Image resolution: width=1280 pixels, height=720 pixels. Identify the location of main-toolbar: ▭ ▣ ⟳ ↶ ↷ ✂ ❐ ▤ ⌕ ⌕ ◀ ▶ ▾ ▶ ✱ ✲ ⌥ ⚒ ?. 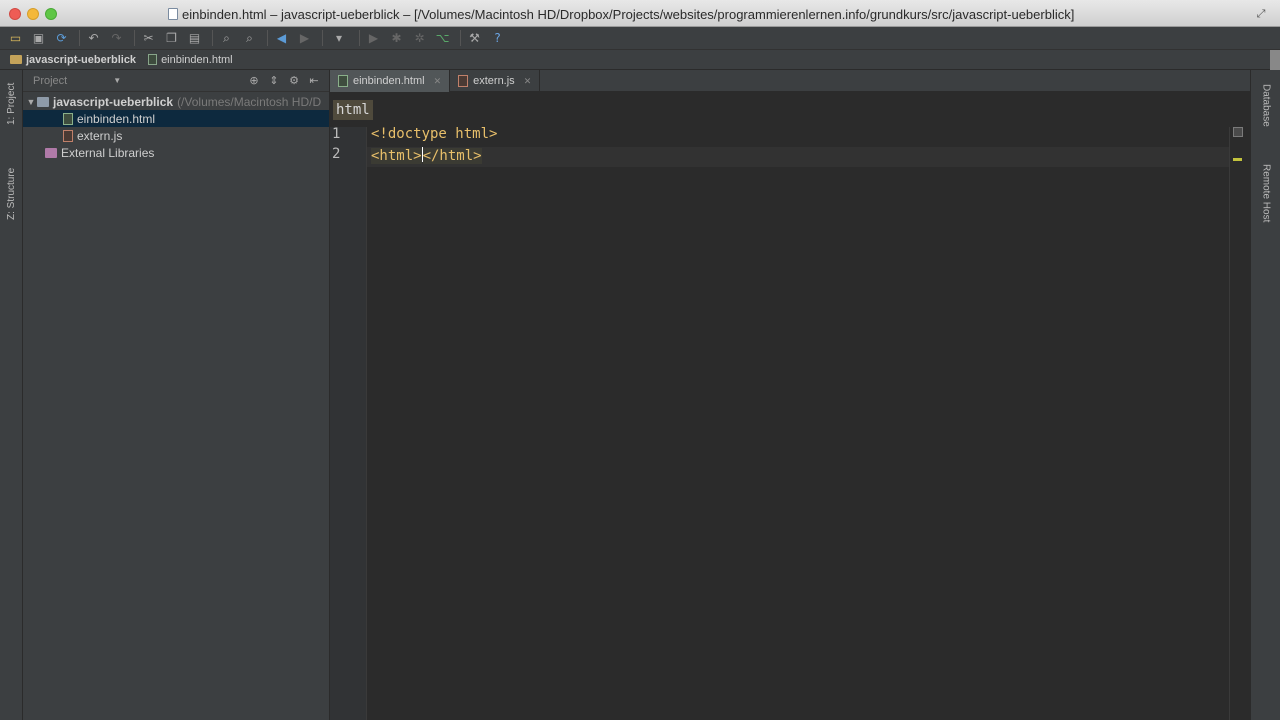
(640, 38).